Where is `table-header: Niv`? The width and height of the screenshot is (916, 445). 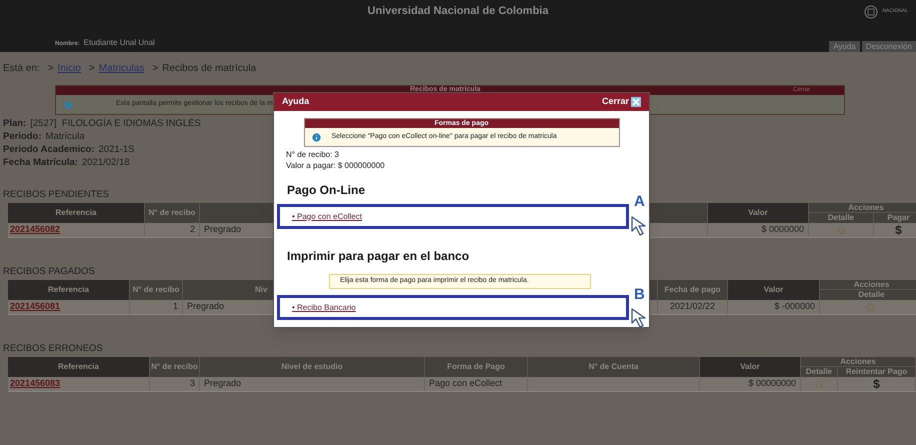
table-header: Niv is located at coordinates (261, 290).